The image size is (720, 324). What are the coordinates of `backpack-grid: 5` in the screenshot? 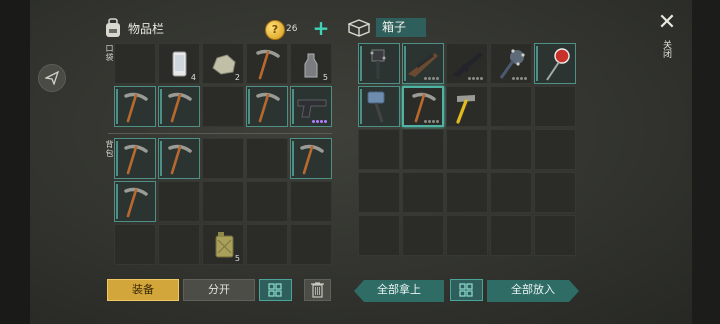 It's located at (223, 201).